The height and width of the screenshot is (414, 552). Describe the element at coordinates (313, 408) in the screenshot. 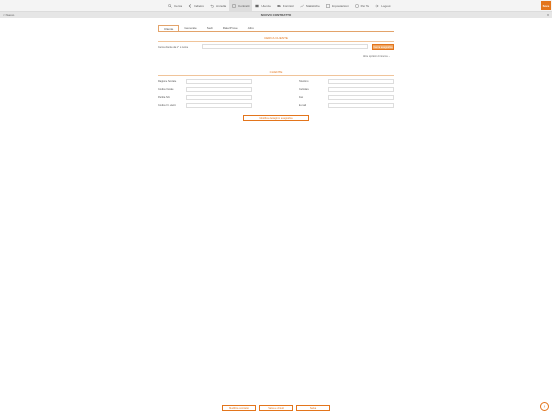

I see `save-button: Salva` at that location.